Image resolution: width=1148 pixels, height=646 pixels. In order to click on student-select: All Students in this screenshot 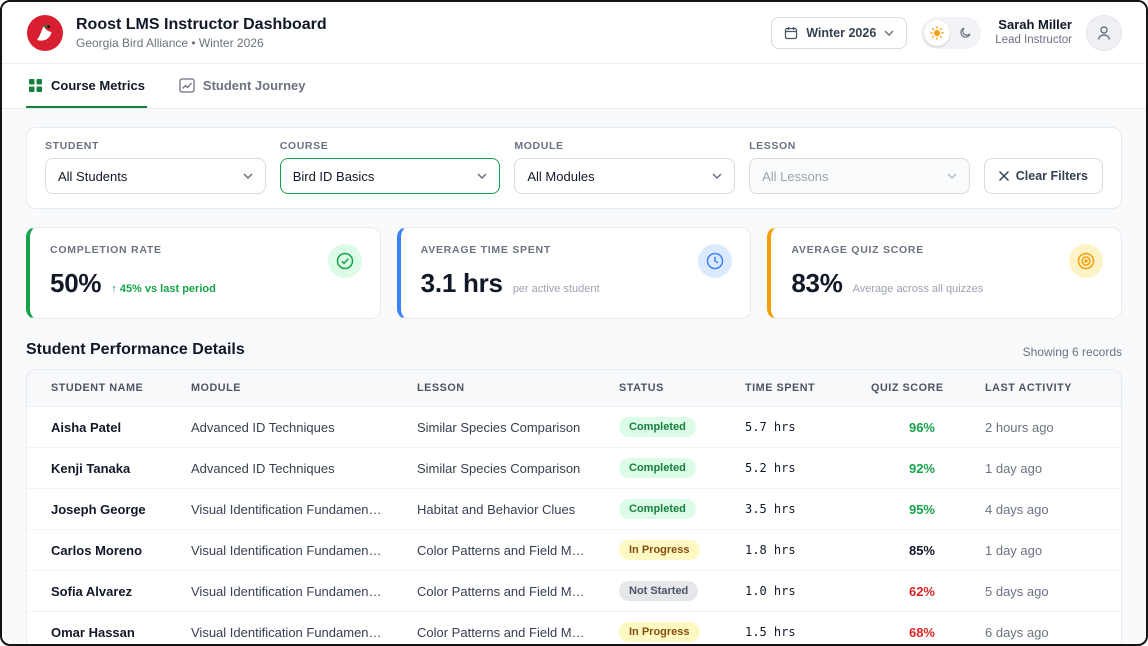, I will do `click(155, 176)`.